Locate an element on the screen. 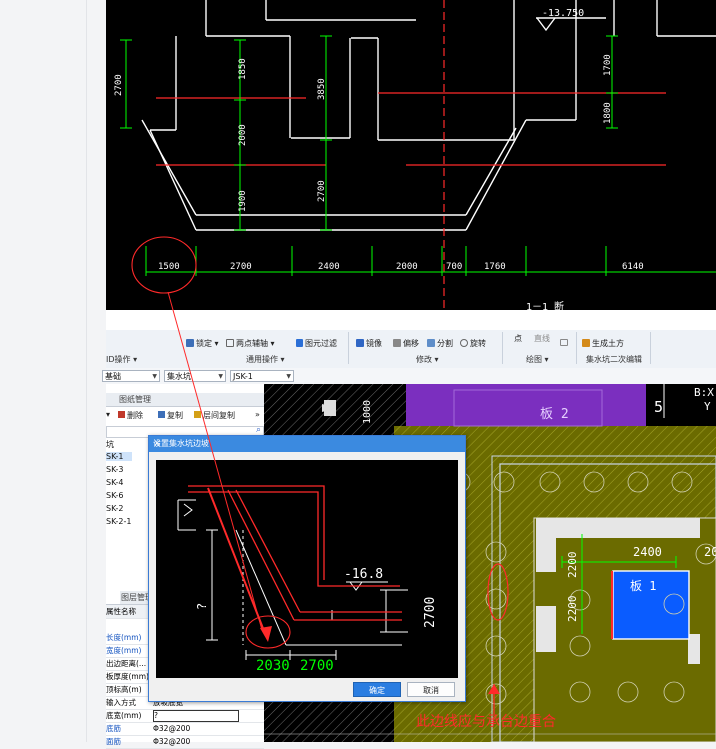 The height and width of the screenshot is (749, 716). line-button: 直线 is located at coordinates (542, 338).